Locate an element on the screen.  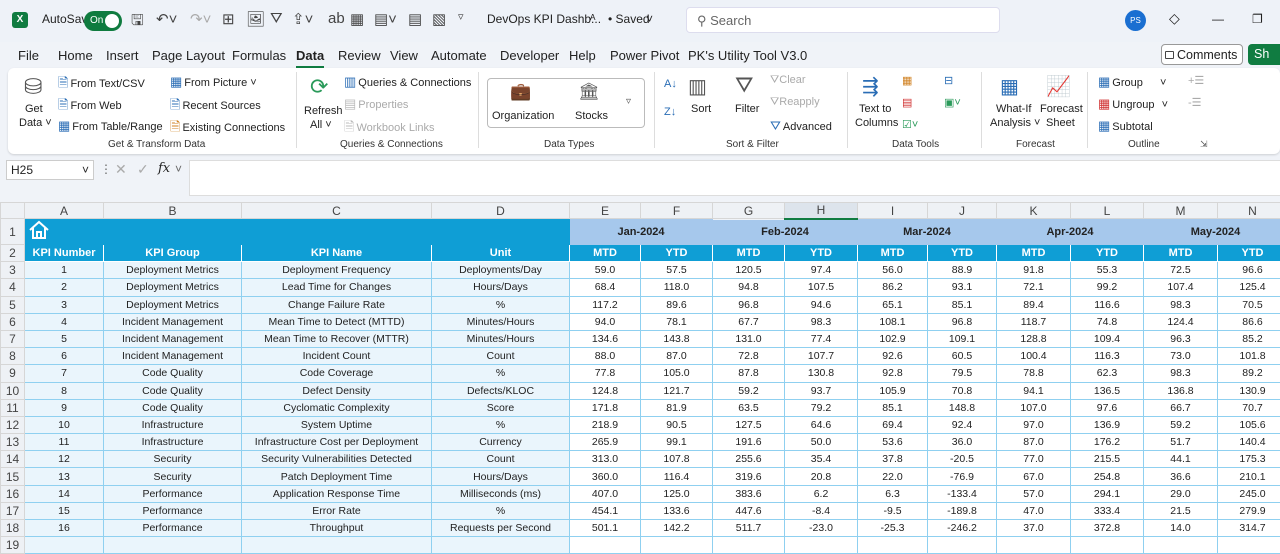
table-cell: 501.1 is located at coordinates (605, 528).